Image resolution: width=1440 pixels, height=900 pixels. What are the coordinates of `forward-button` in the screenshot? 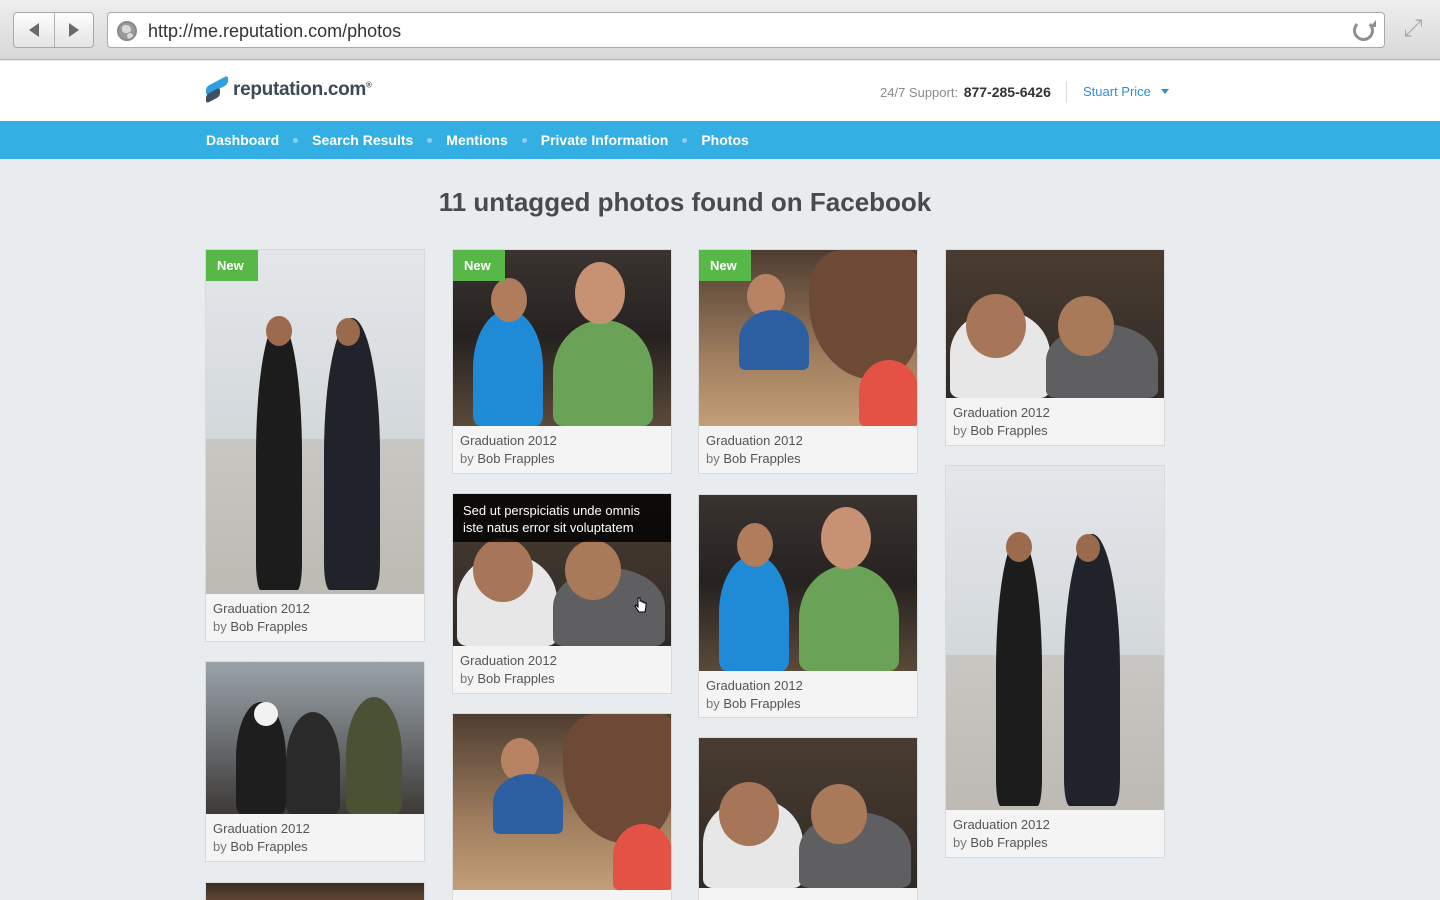 It's located at (73, 30).